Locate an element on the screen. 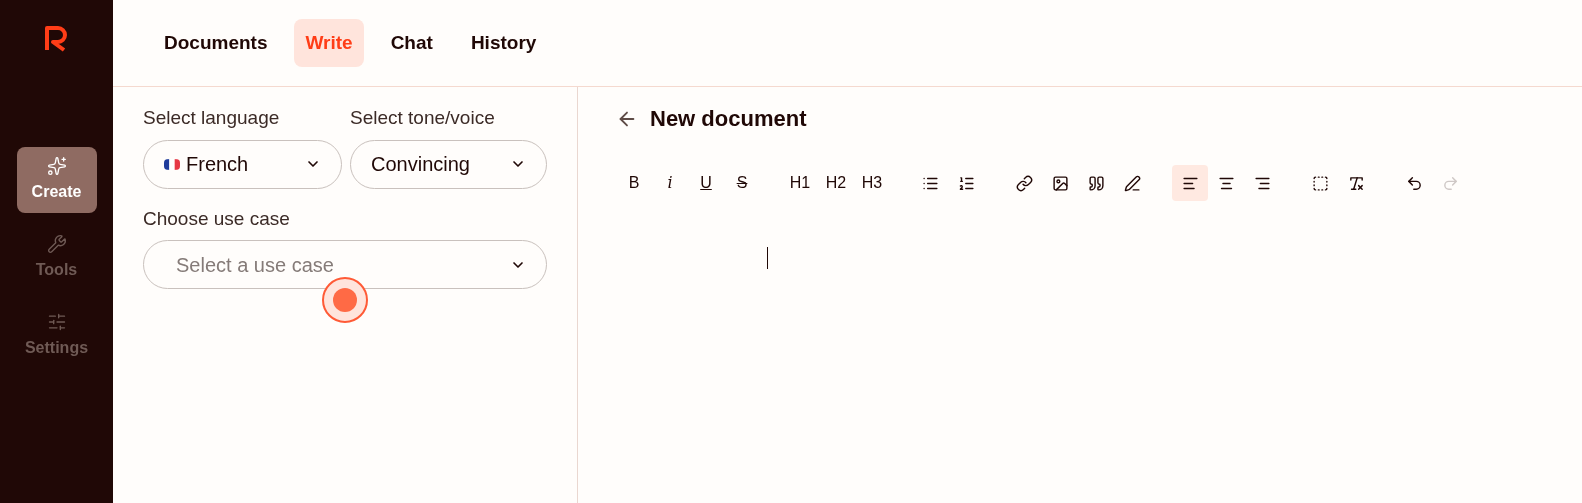 The width and height of the screenshot is (1582, 503). format-button: H2 is located at coordinates (836, 183).